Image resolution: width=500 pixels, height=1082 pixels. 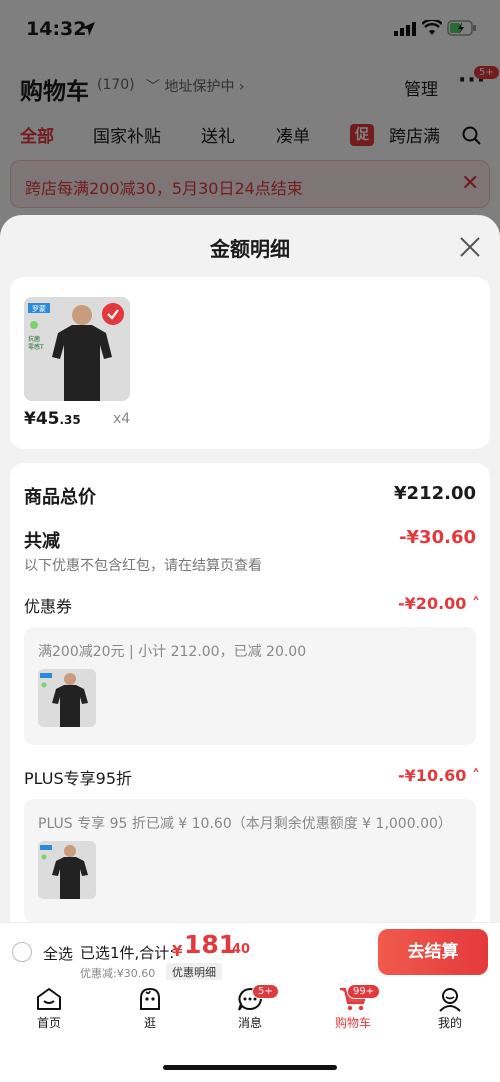 What do you see at coordinates (250, 686) in the screenshot?
I see `coupon-detail-box: 满200减20元 | 小计 212.00，已减 20.00` at bounding box center [250, 686].